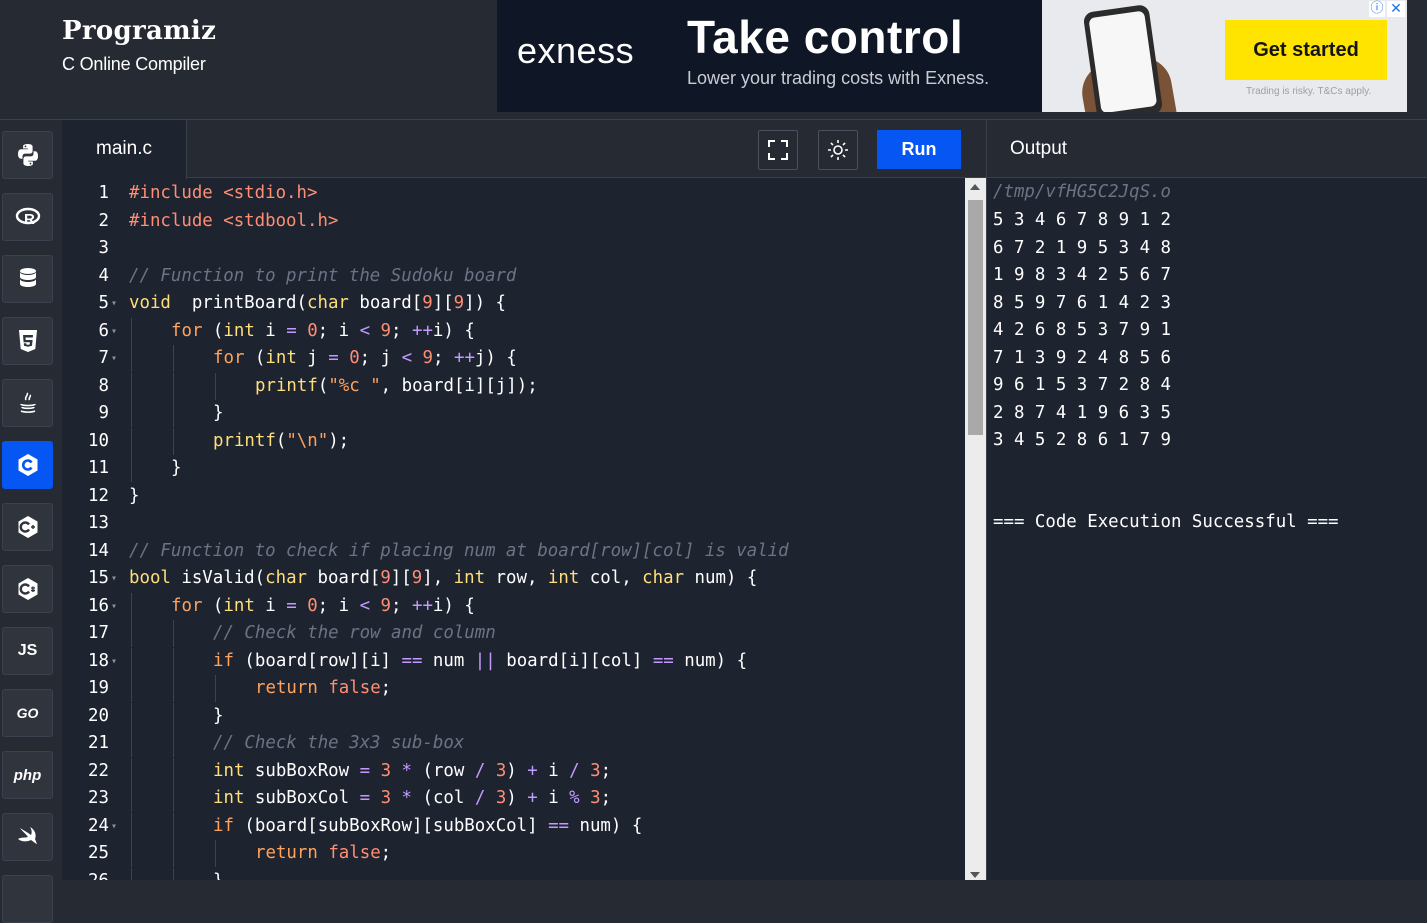 Image resolution: width=1427 pixels, height=923 pixels. What do you see at coordinates (27, 899) in the screenshot?
I see `more-language-icon` at bounding box center [27, 899].